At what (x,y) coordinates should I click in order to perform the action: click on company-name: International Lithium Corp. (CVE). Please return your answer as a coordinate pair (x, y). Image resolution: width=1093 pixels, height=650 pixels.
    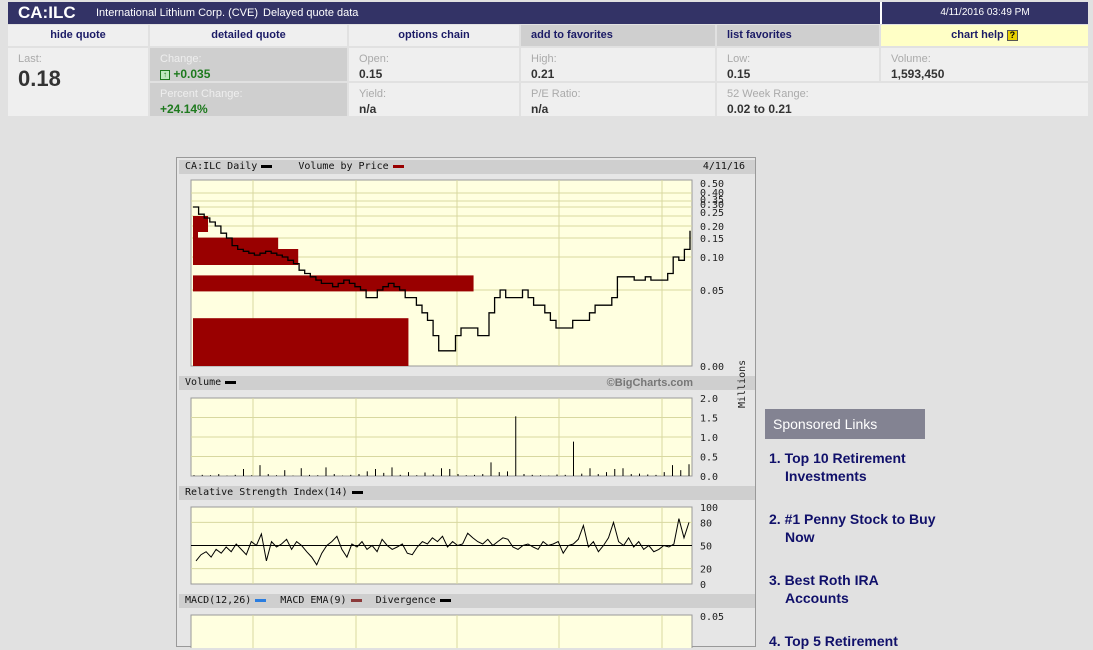
    Looking at the image, I should click on (177, 13).